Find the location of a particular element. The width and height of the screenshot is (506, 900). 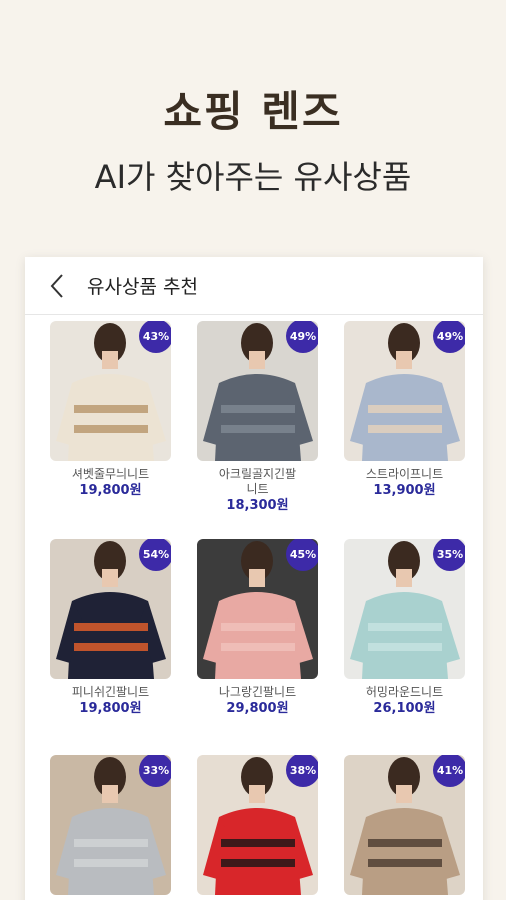

header-title: 유사상품 추천 is located at coordinates (142, 287).